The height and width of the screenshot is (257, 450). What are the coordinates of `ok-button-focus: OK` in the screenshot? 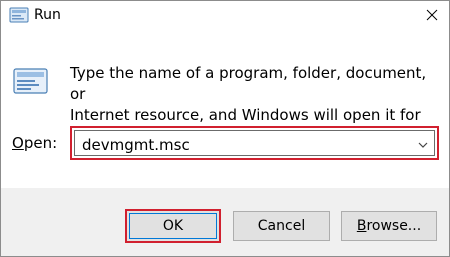 It's located at (173, 226).